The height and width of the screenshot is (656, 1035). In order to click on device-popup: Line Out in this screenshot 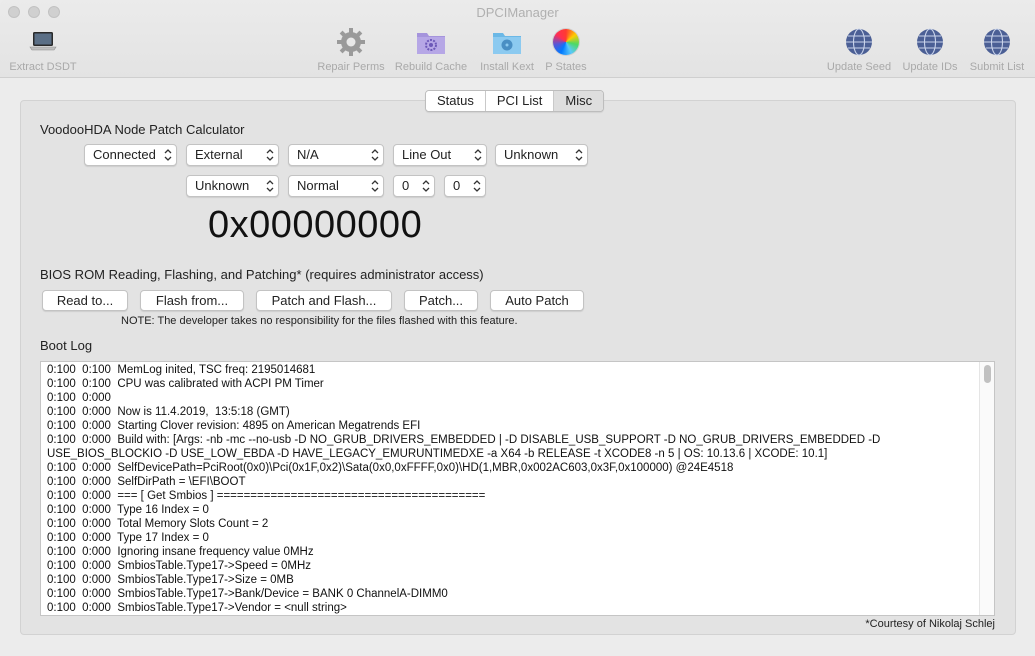, I will do `click(440, 155)`.